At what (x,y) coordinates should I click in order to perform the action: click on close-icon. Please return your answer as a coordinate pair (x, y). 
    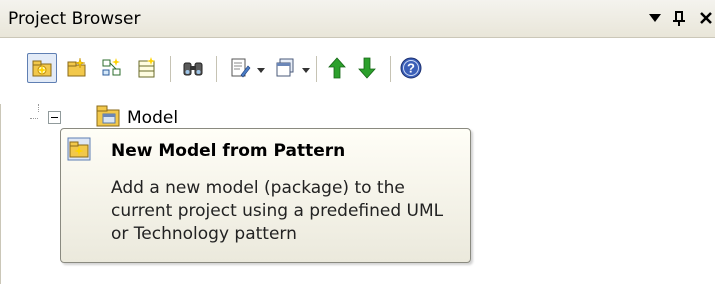
    Looking at the image, I should click on (705, 18).